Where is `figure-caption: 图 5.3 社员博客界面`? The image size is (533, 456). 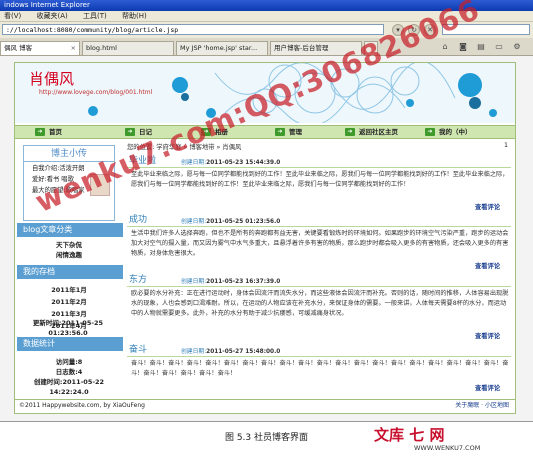
figure-caption: 图 5.3 社员博客界面 is located at coordinates (266, 438).